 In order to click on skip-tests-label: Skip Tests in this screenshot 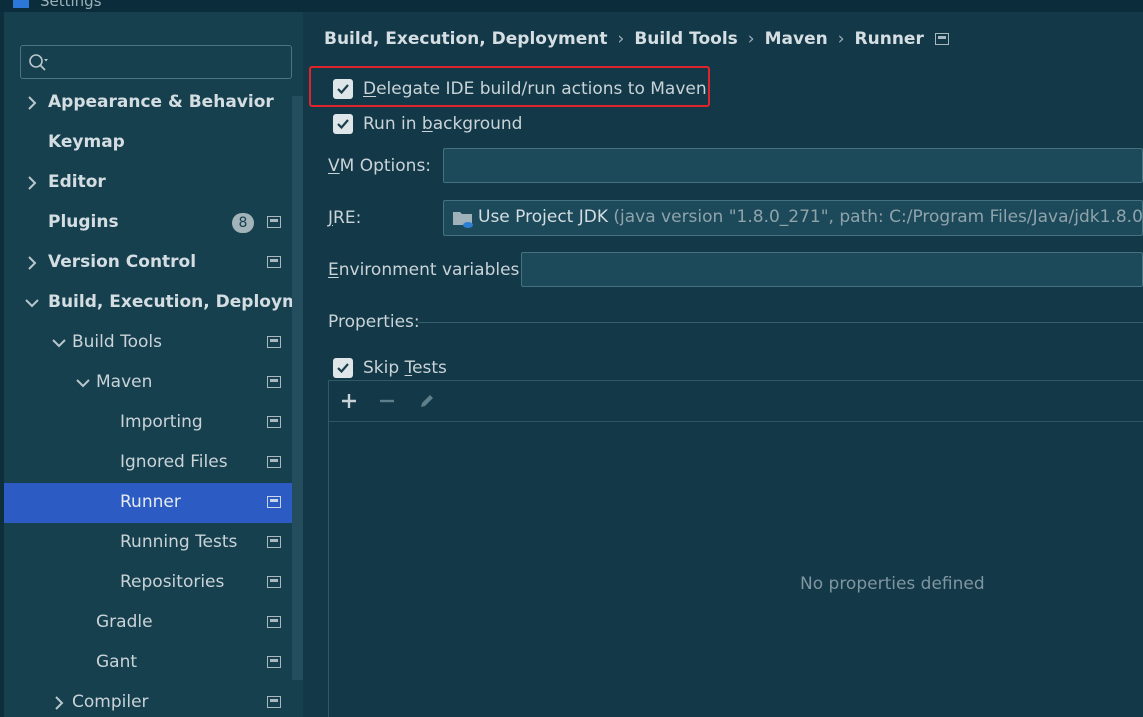, I will do `click(405, 368)`.